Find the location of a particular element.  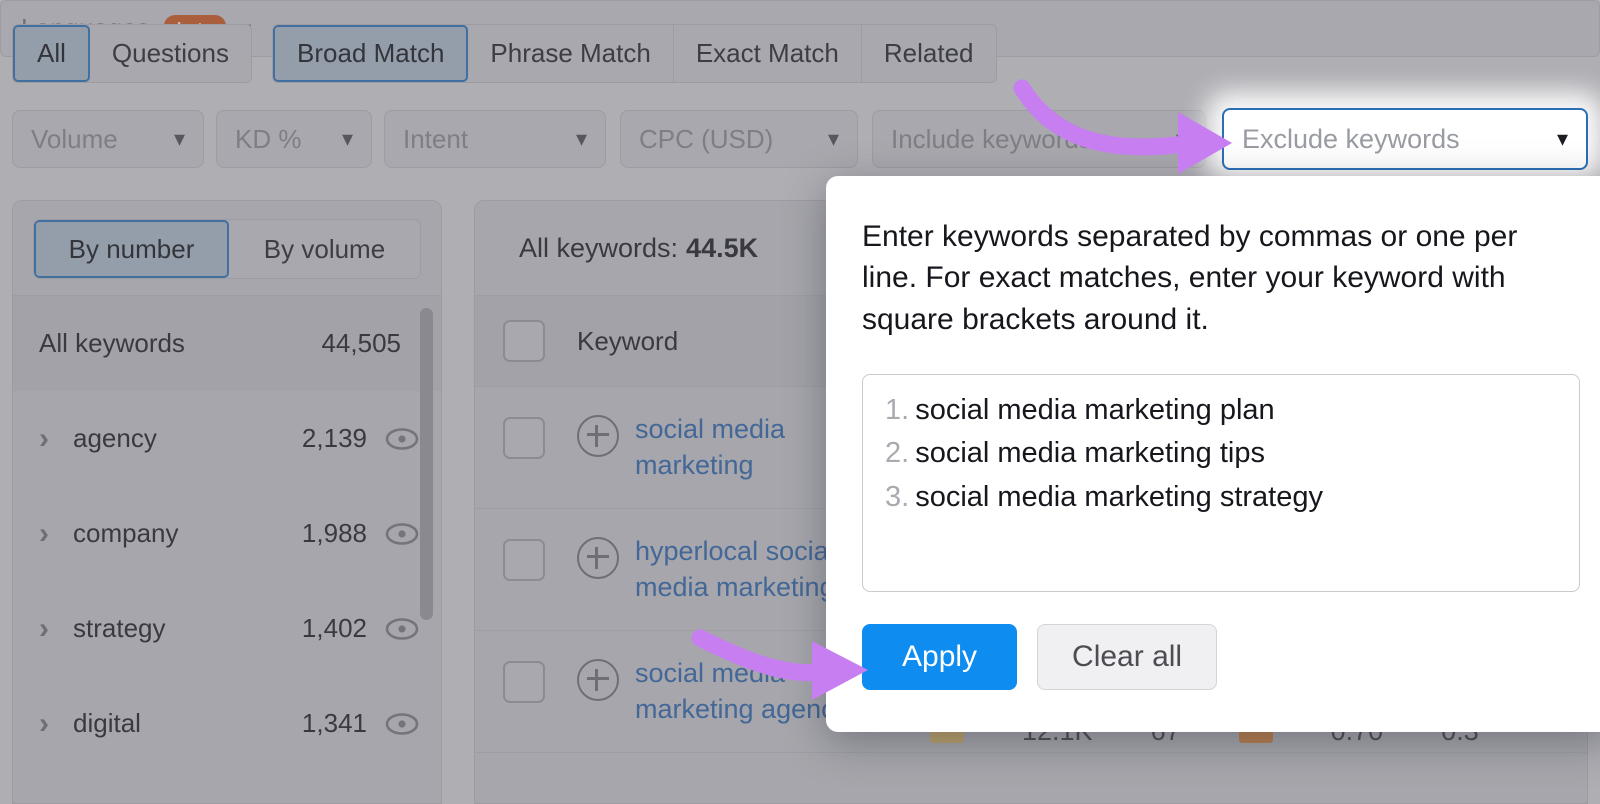

sidebar-item-count: 2,139 is located at coordinates (334, 438).